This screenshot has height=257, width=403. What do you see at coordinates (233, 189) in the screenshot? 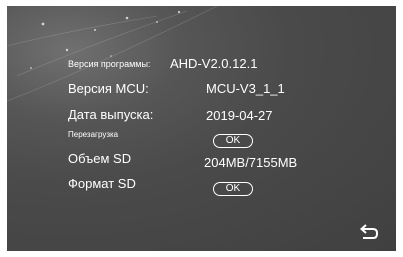
I see `sd-format-ok-button: OK` at bounding box center [233, 189].